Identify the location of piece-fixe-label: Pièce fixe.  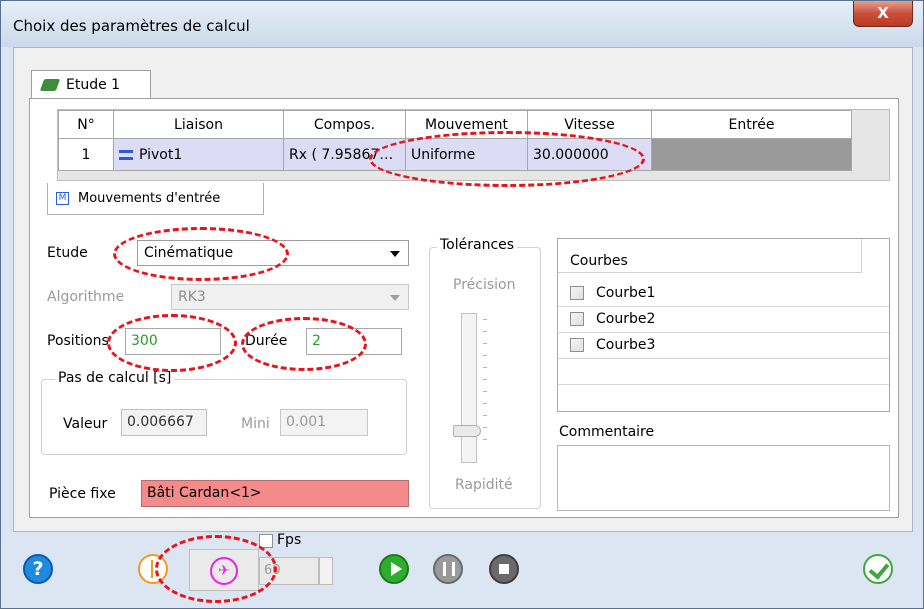
(82, 494).